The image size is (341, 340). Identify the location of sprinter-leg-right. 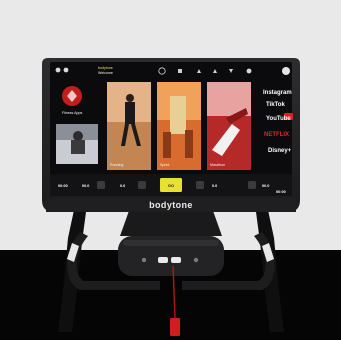
(189, 144).